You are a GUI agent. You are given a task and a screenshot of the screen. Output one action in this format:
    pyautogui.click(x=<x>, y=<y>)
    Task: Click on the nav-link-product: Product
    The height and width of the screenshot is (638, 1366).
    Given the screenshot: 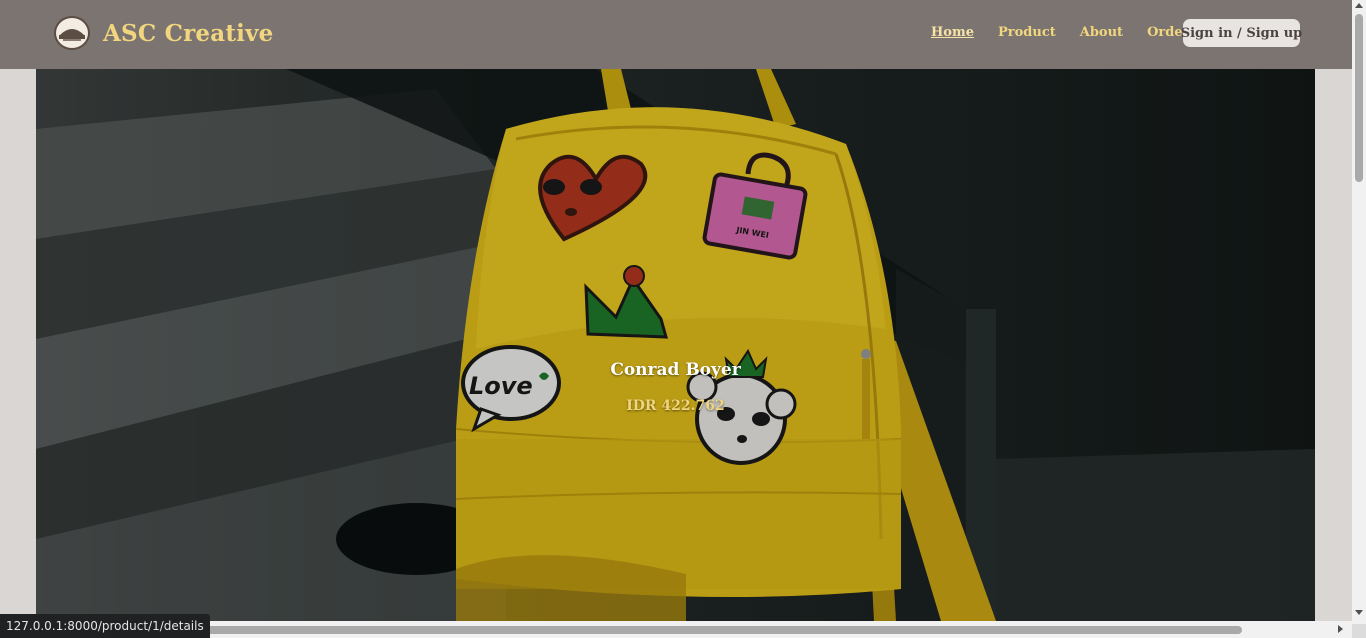 What is the action you would take?
    pyautogui.click(x=1027, y=32)
    